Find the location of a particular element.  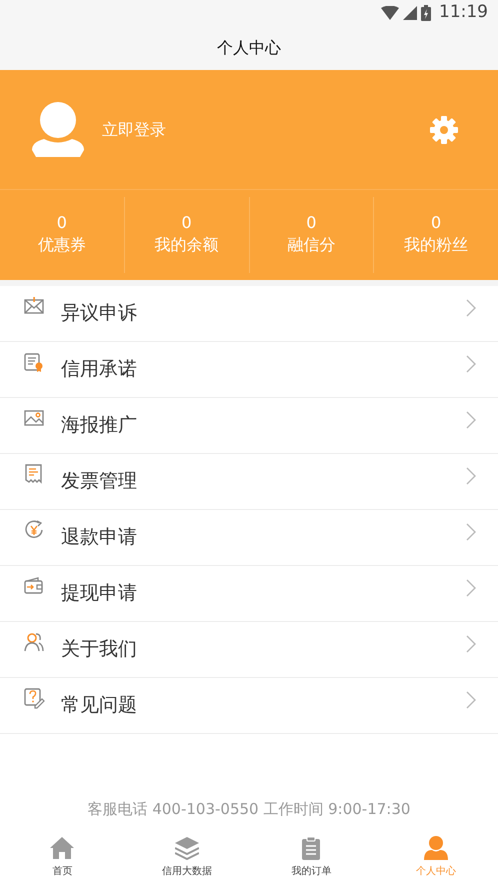

people-icon is located at coordinates (34, 642).